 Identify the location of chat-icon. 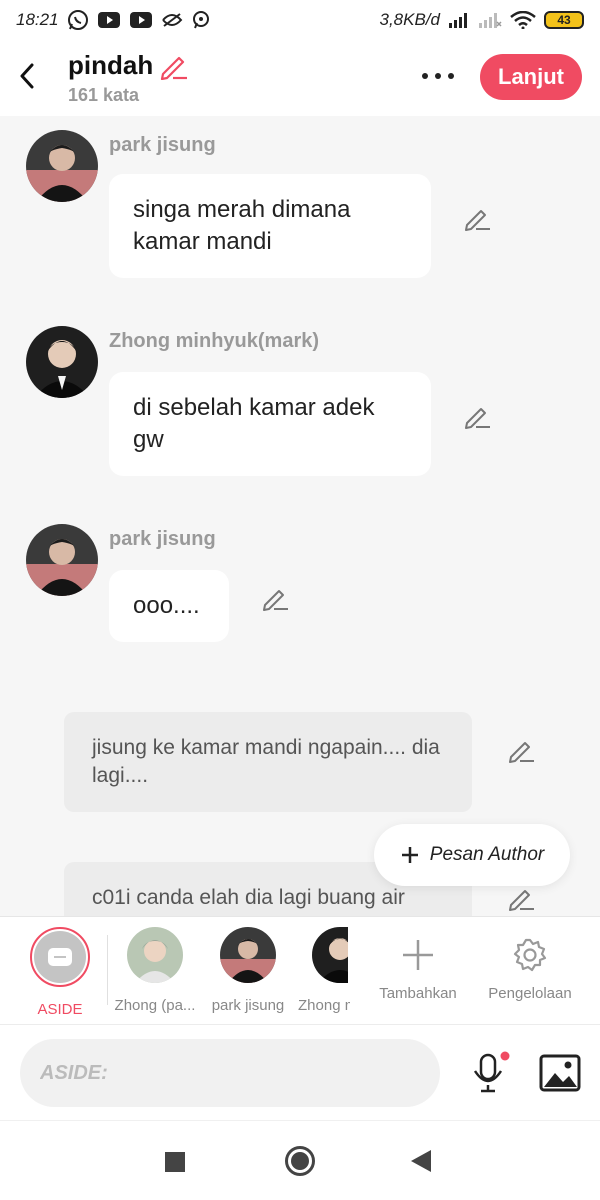
(201, 20).